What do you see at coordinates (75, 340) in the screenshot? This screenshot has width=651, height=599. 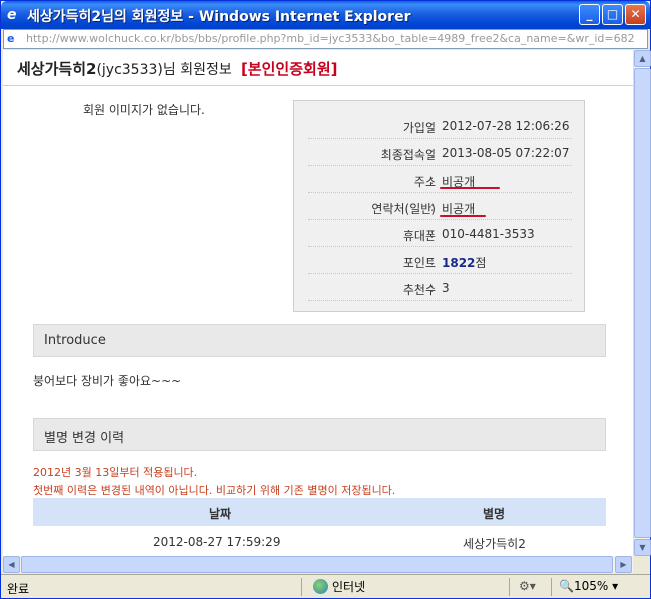 I see `introduce-heading: Introduce` at bounding box center [75, 340].